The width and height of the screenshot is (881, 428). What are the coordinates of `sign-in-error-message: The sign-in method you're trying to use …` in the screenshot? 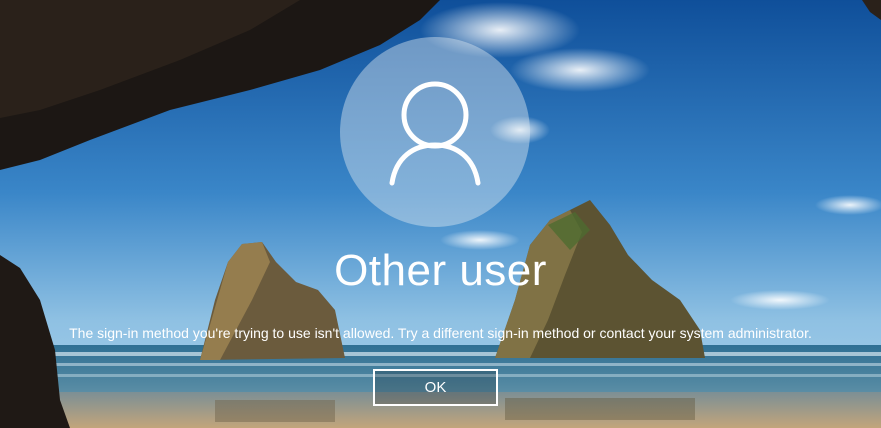 It's located at (440, 333).